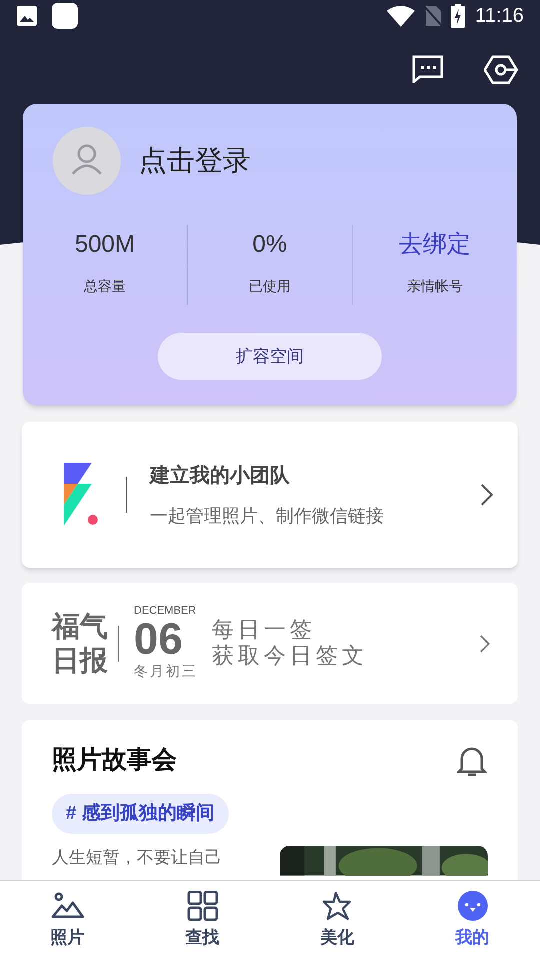 Image resolution: width=540 pixels, height=960 pixels. I want to click on nav-tab: 照片, so click(67, 920).